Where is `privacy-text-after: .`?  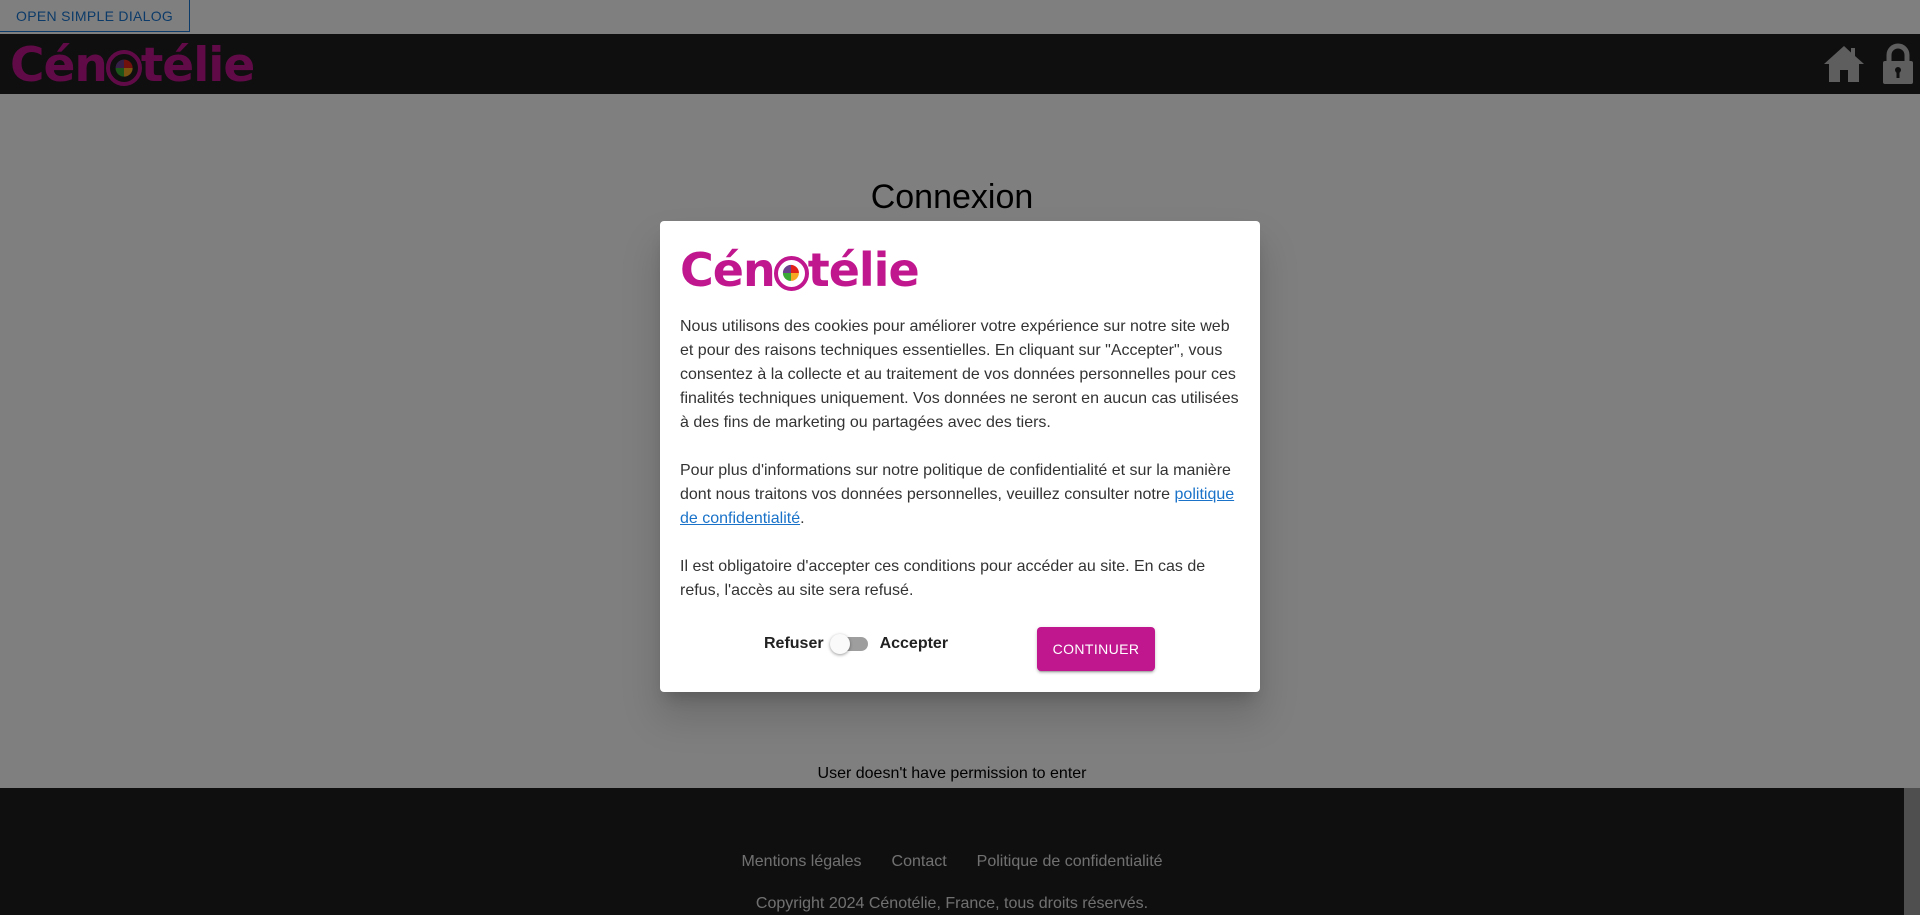 privacy-text-after: . is located at coordinates (802, 518).